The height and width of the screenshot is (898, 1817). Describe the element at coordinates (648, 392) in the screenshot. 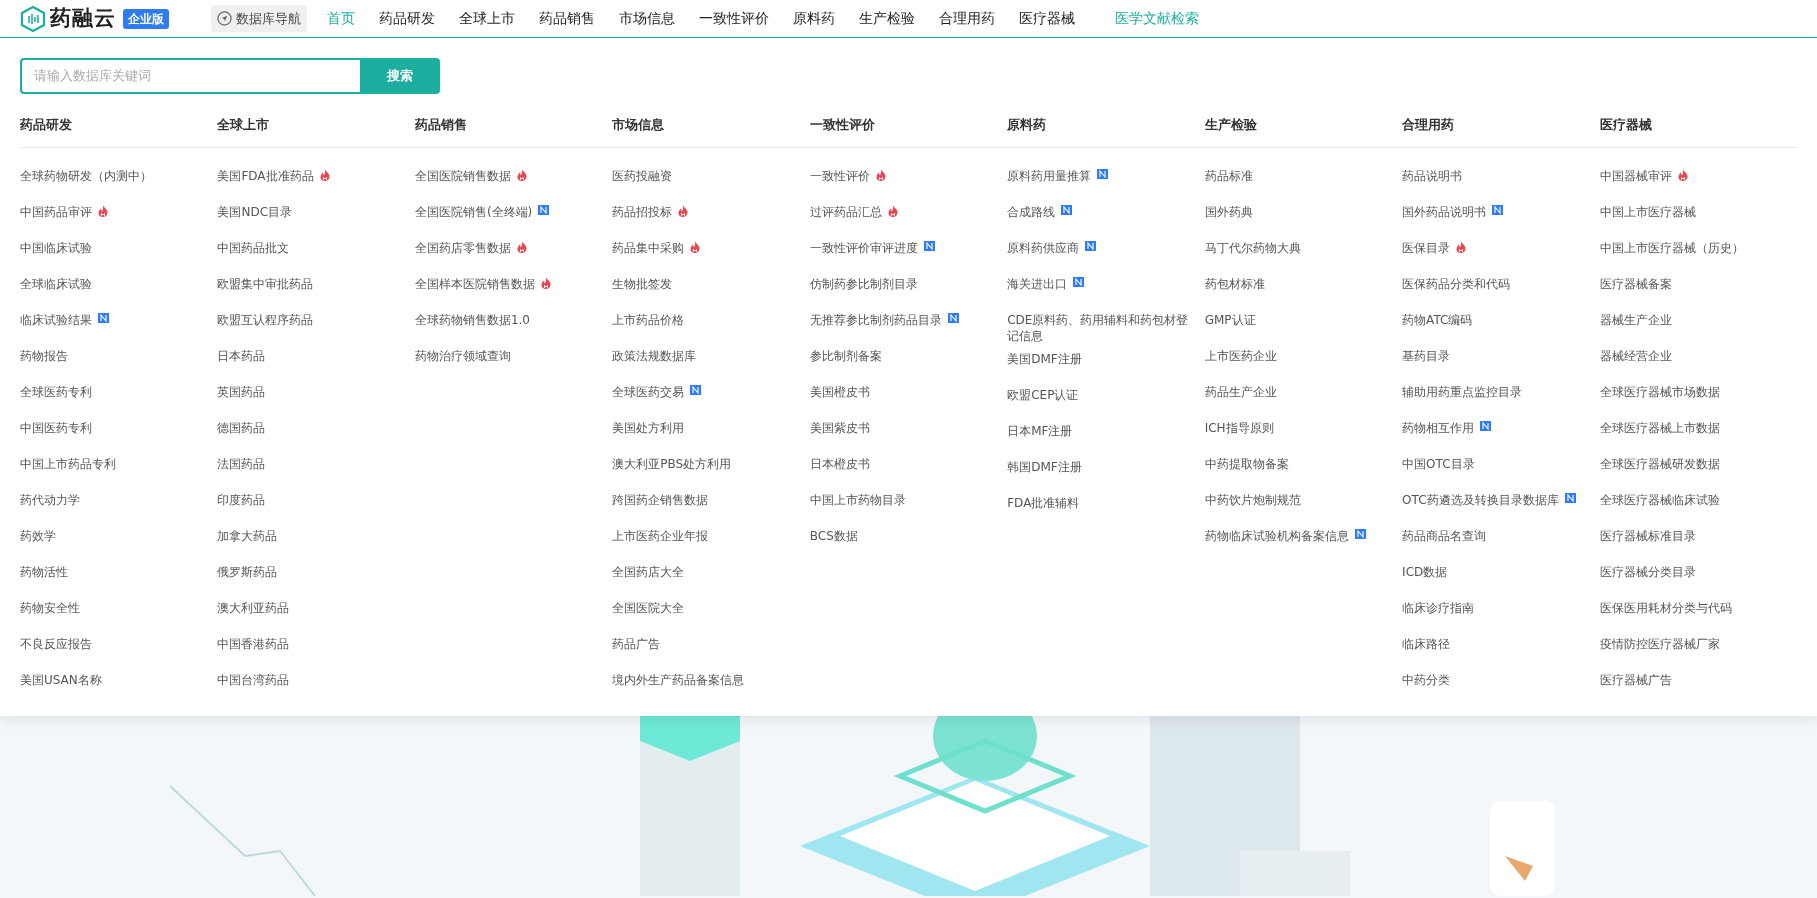

I see `menu-link: 全球医药交易` at that location.